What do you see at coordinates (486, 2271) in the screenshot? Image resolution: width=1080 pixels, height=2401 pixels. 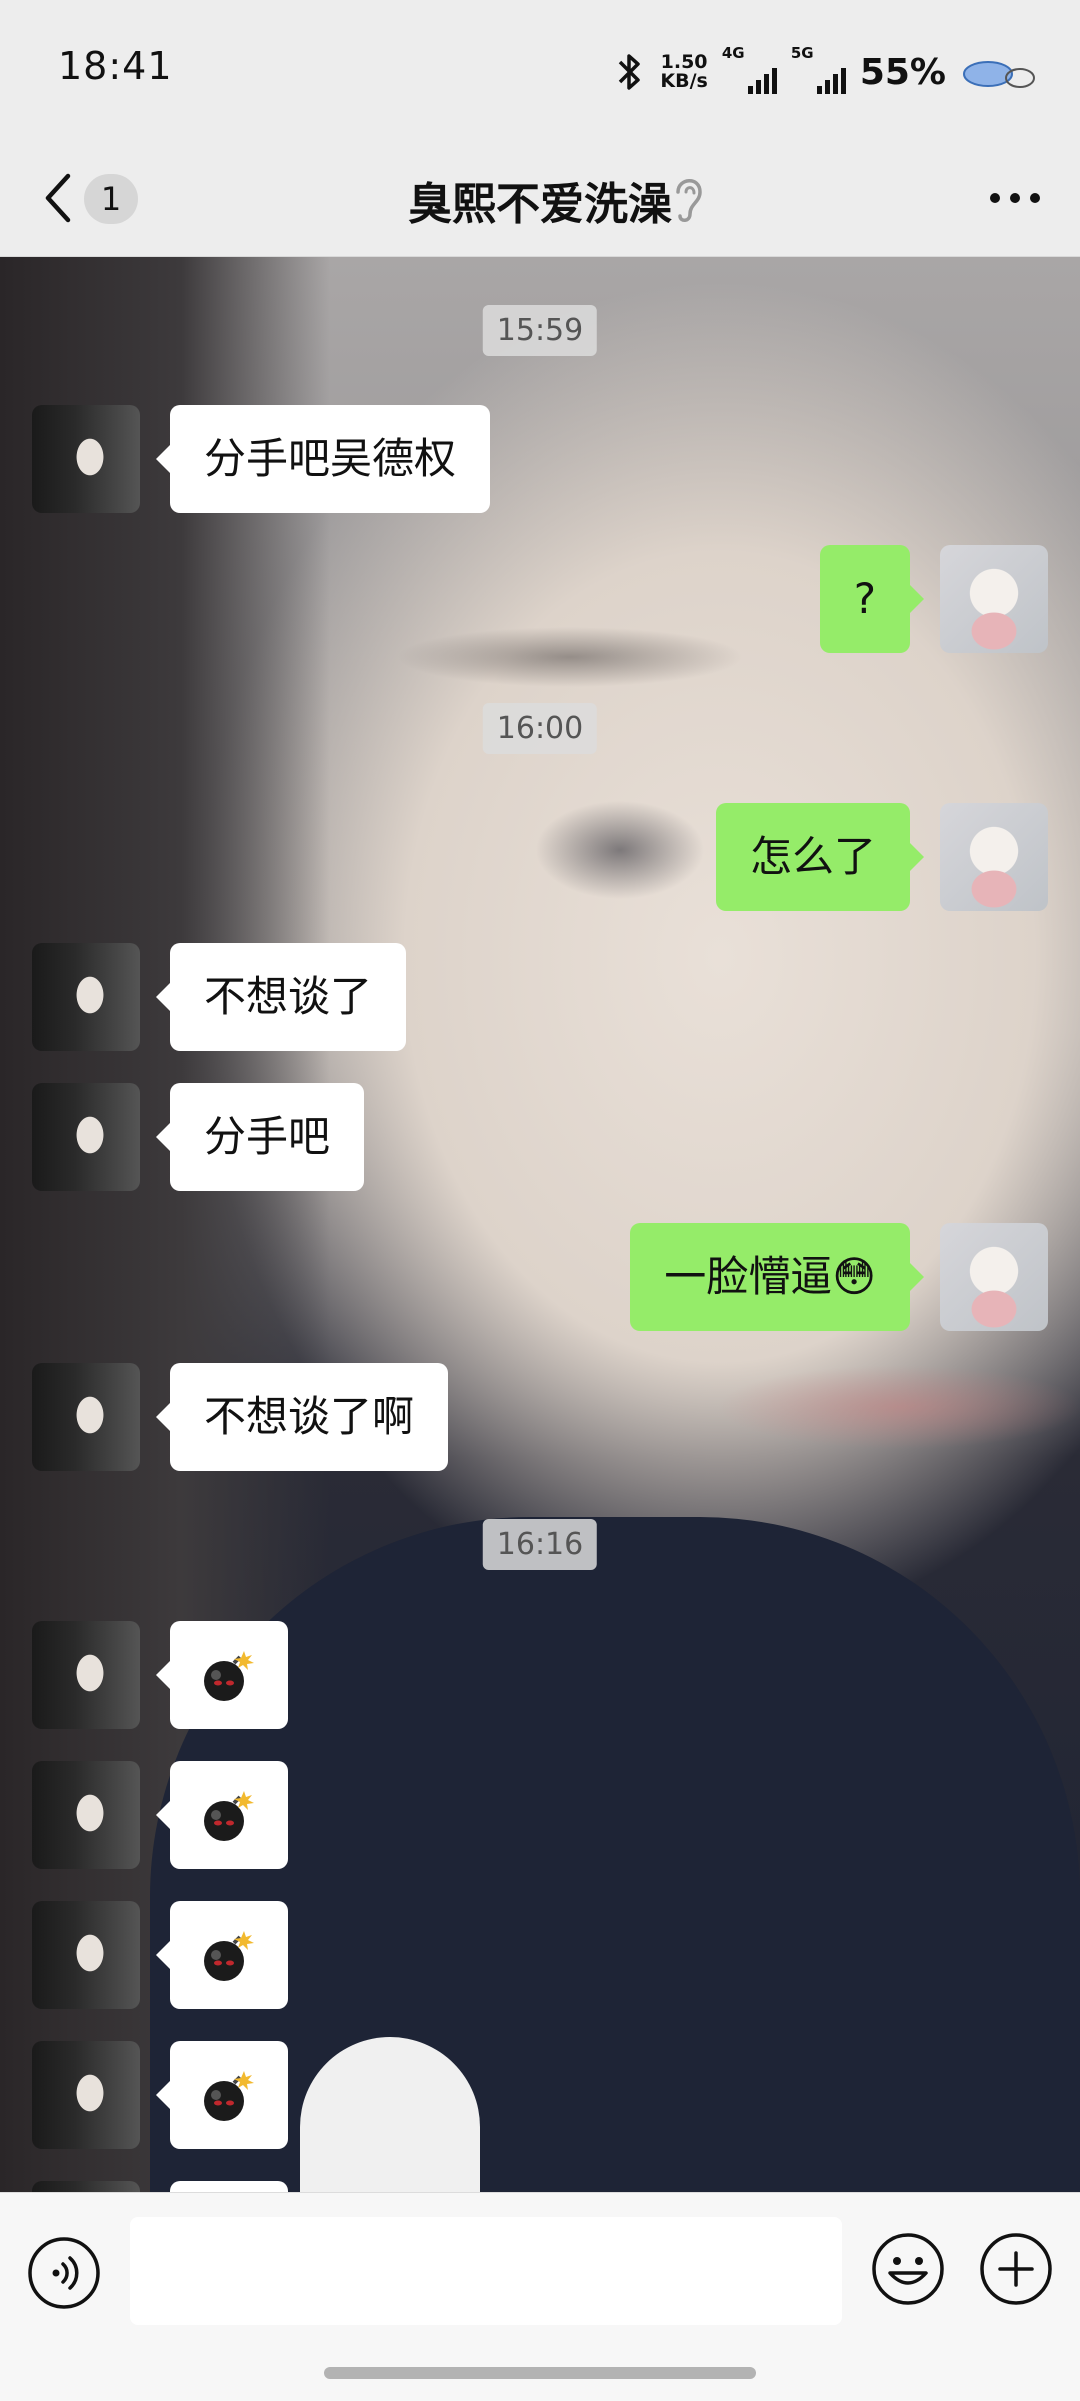 I see `message-input` at bounding box center [486, 2271].